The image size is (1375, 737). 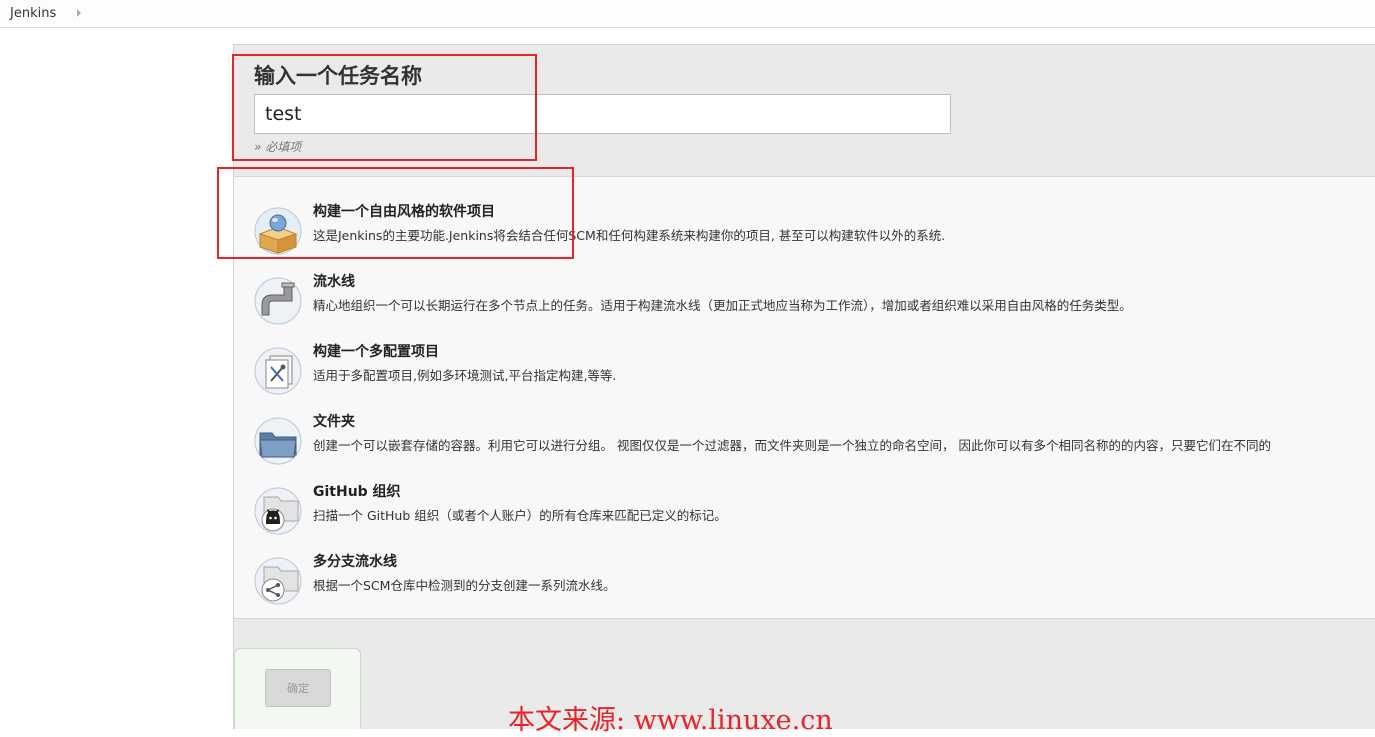 I want to click on item-name-heading: 输入一个任务名称, so click(x=338, y=76).